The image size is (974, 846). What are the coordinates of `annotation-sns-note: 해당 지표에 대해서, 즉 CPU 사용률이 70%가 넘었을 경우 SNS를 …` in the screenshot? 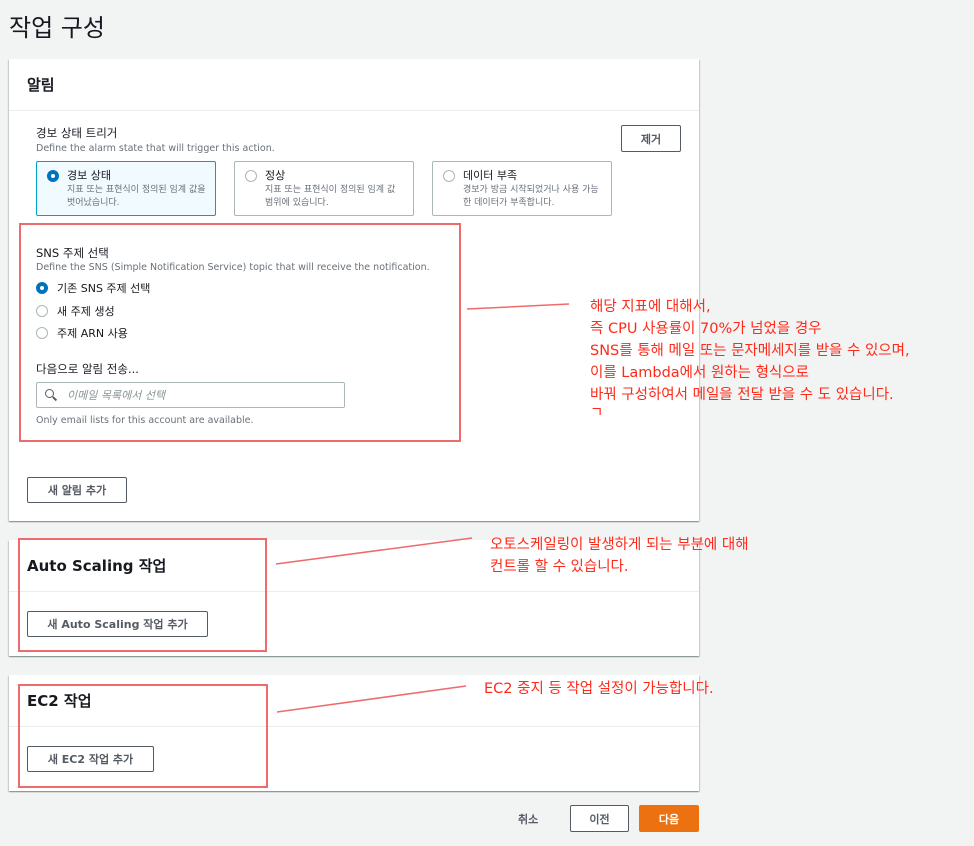 It's located at (750, 358).